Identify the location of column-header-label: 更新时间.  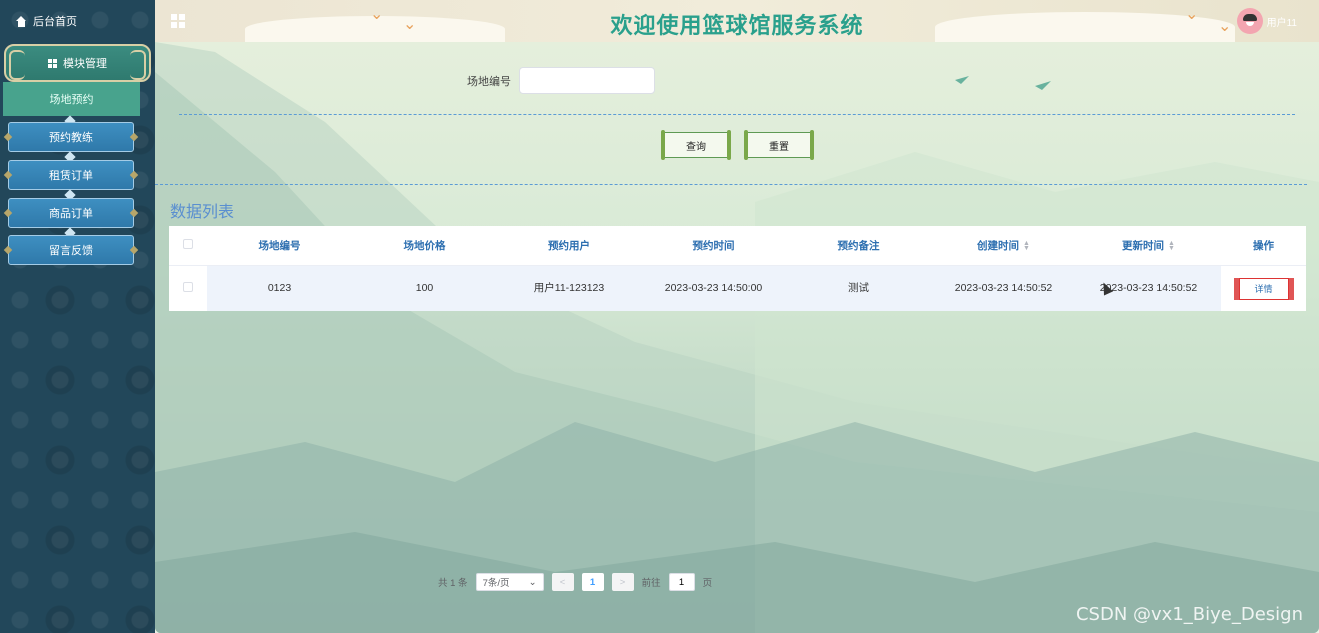
(1143, 246).